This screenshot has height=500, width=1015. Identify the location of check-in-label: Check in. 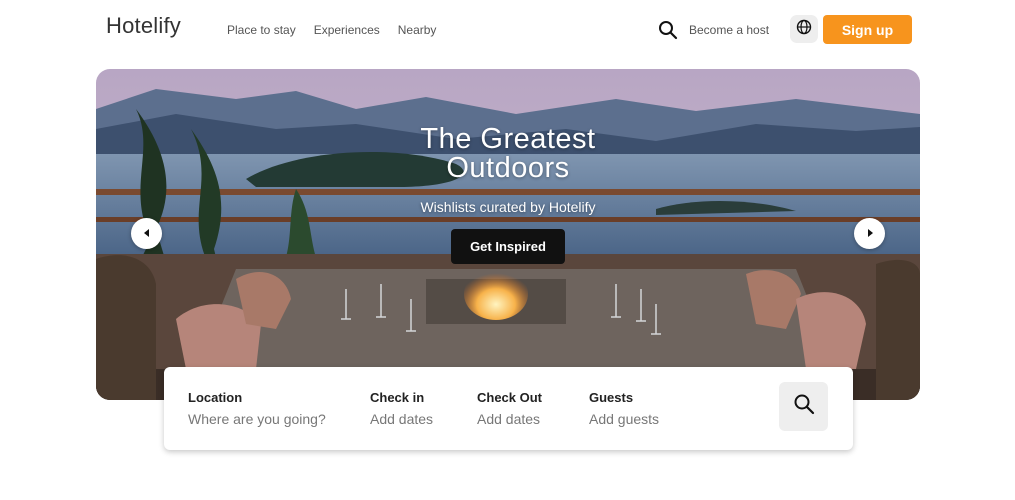
(397, 397).